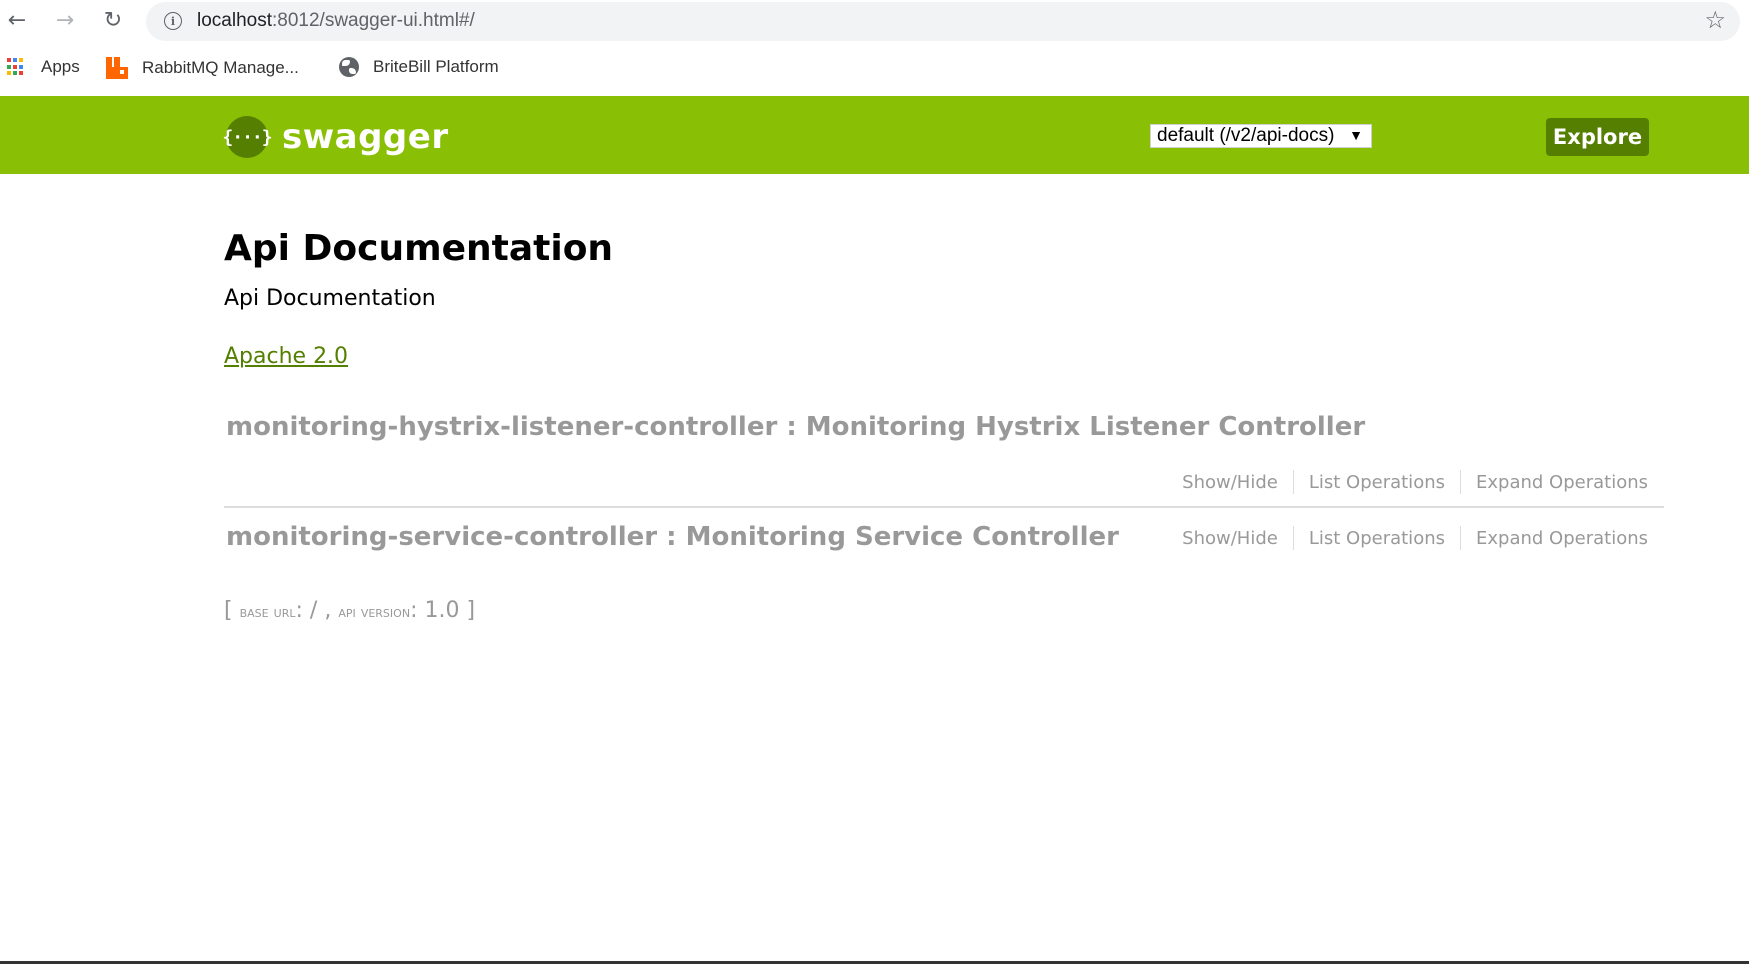 The width and height of the screenshot is (1749, 964). Describe the element at coordinates (1597, 137) in the screenshot. I see `explore-button: Explore` at that location.